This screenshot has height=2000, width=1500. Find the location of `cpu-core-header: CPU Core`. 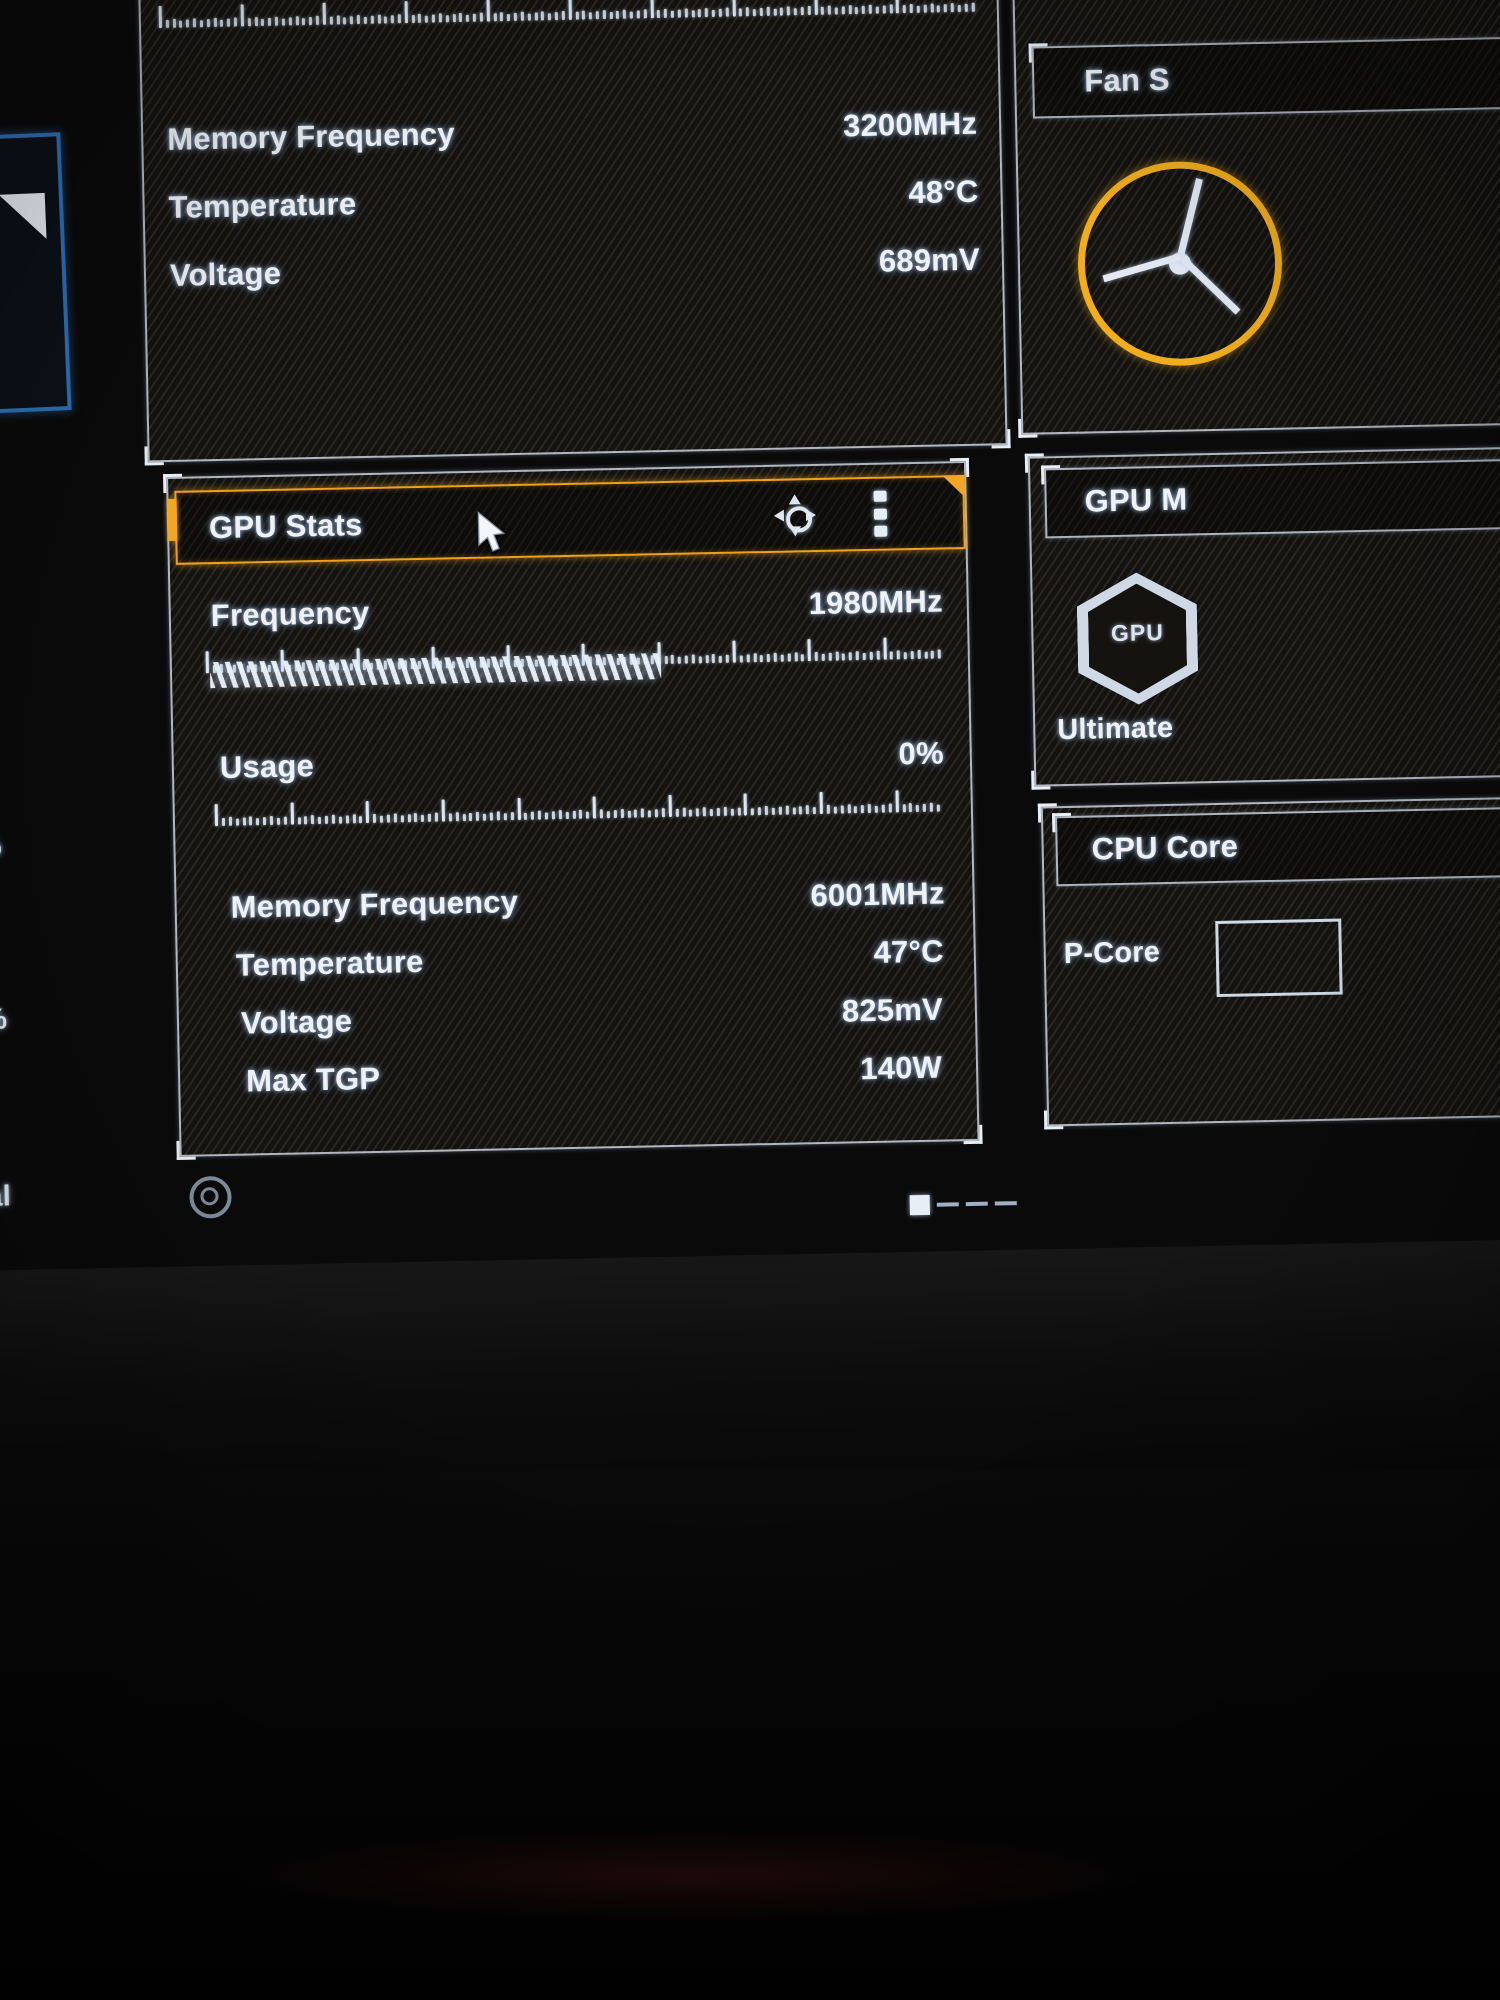

cpu-core-header: CPU Core is located at coordinates (1275, 846).